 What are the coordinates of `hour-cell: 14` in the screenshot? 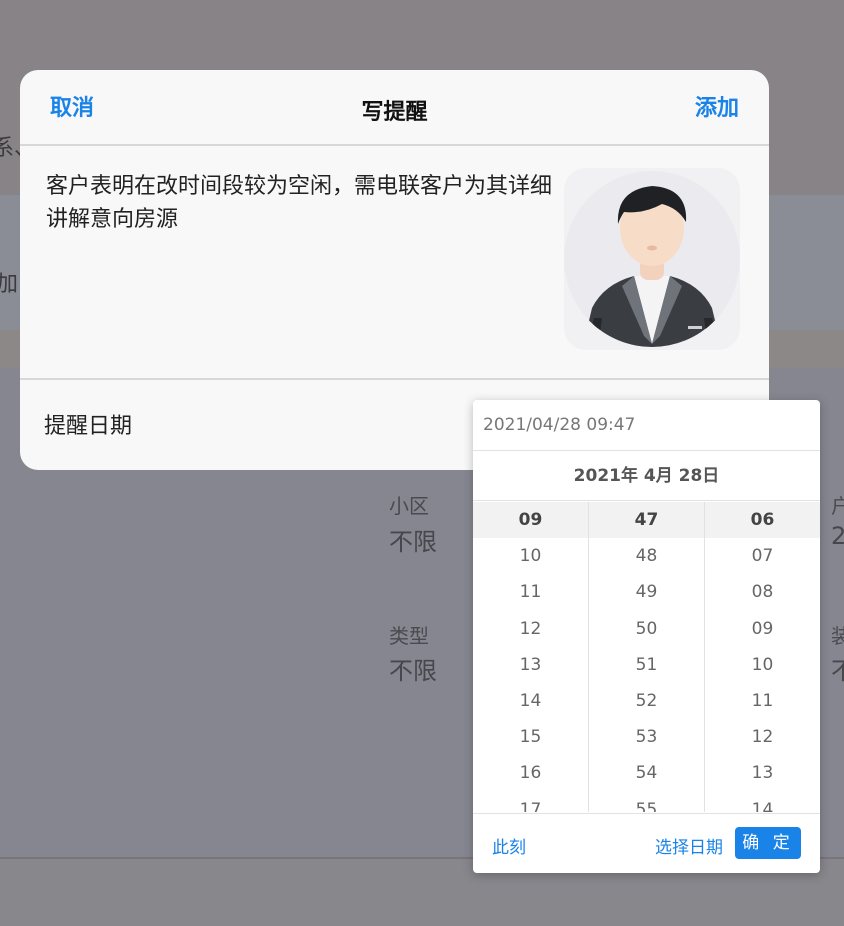 It's located at (530, 701).